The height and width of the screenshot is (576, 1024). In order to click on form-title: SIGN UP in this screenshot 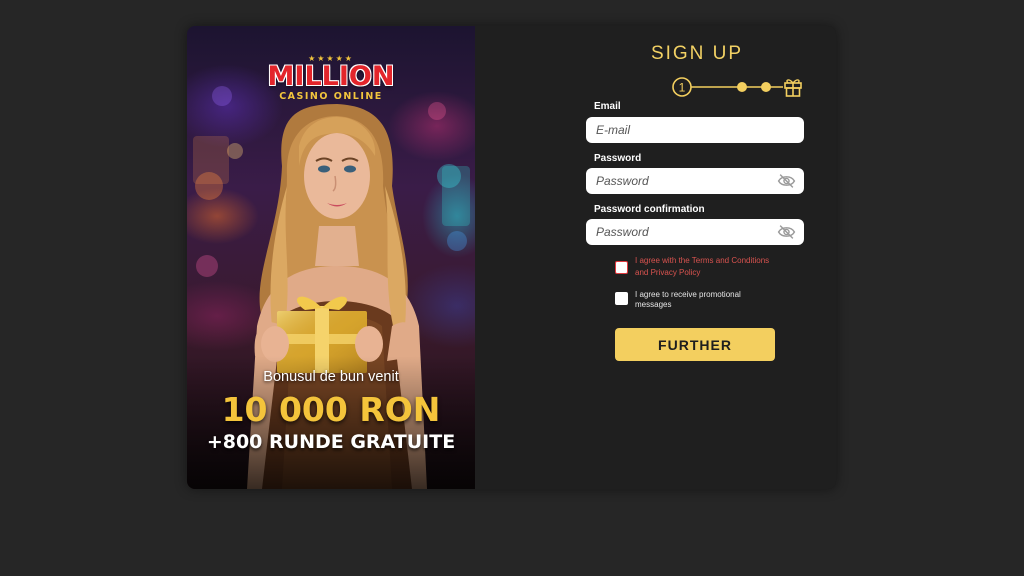, I will do `click(697, 53)`.